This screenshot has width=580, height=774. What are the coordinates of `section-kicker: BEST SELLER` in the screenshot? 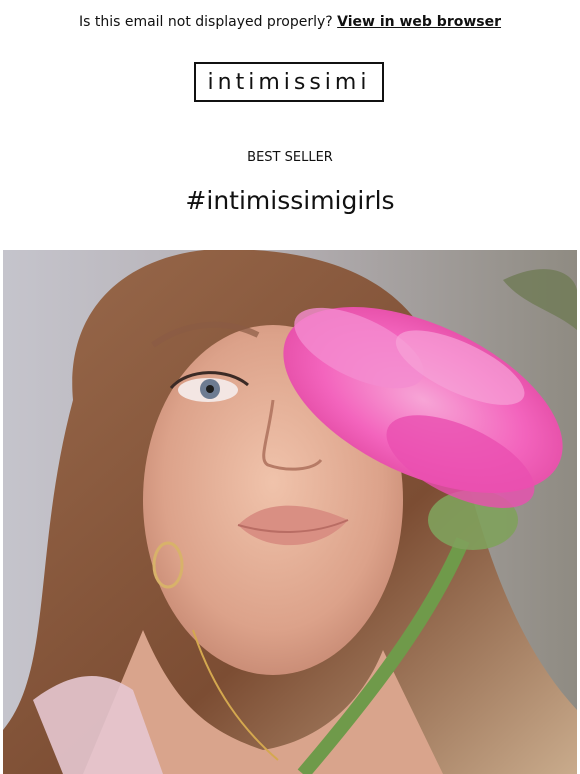 It's located at (290, 157).